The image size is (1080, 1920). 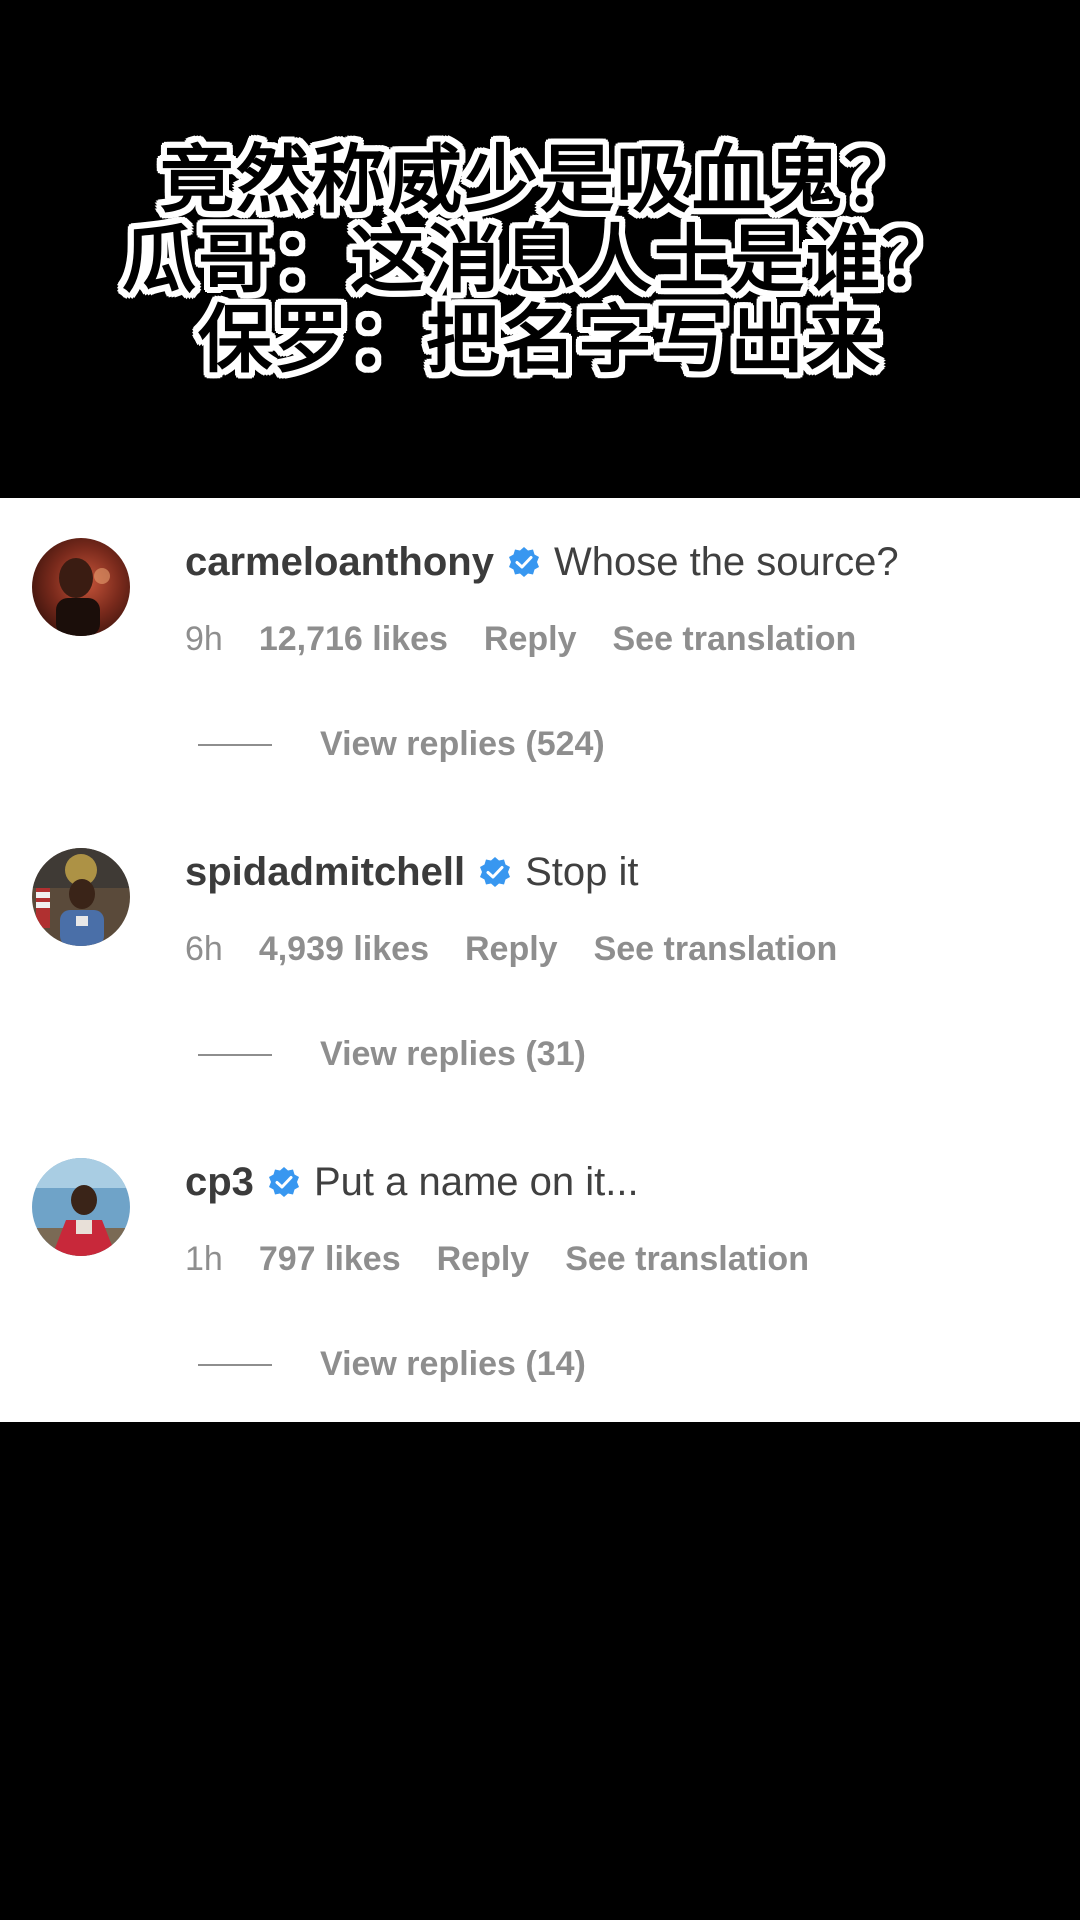 What do you see at coordinates (344, 949) in the screenshot?
I see `likes-count: 4,939 likes` at bounding box center [344, 949].